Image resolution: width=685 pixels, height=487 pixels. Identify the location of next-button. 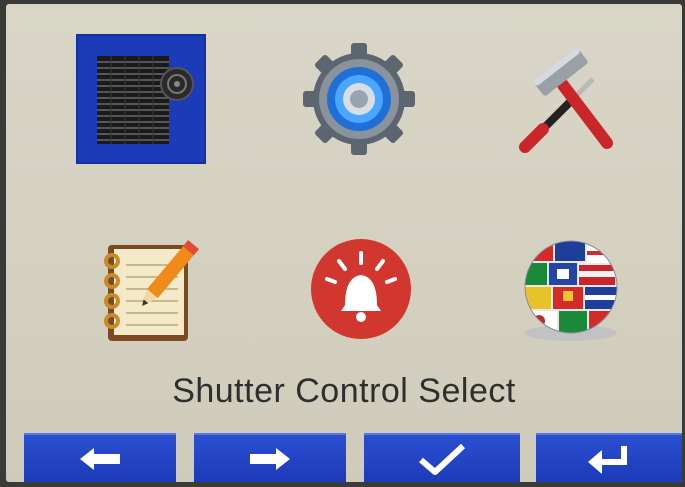
(270, 457).